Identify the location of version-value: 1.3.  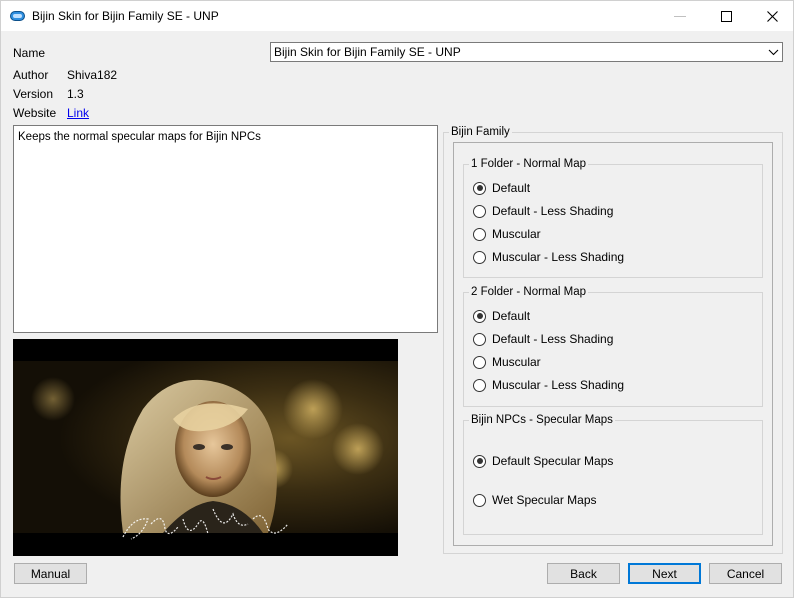
(75, 94).